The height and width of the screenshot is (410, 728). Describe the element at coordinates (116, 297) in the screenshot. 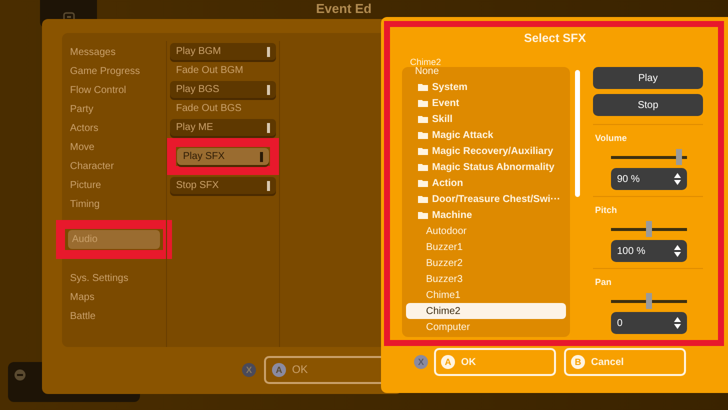

I see `category-item: Maps` at that location.